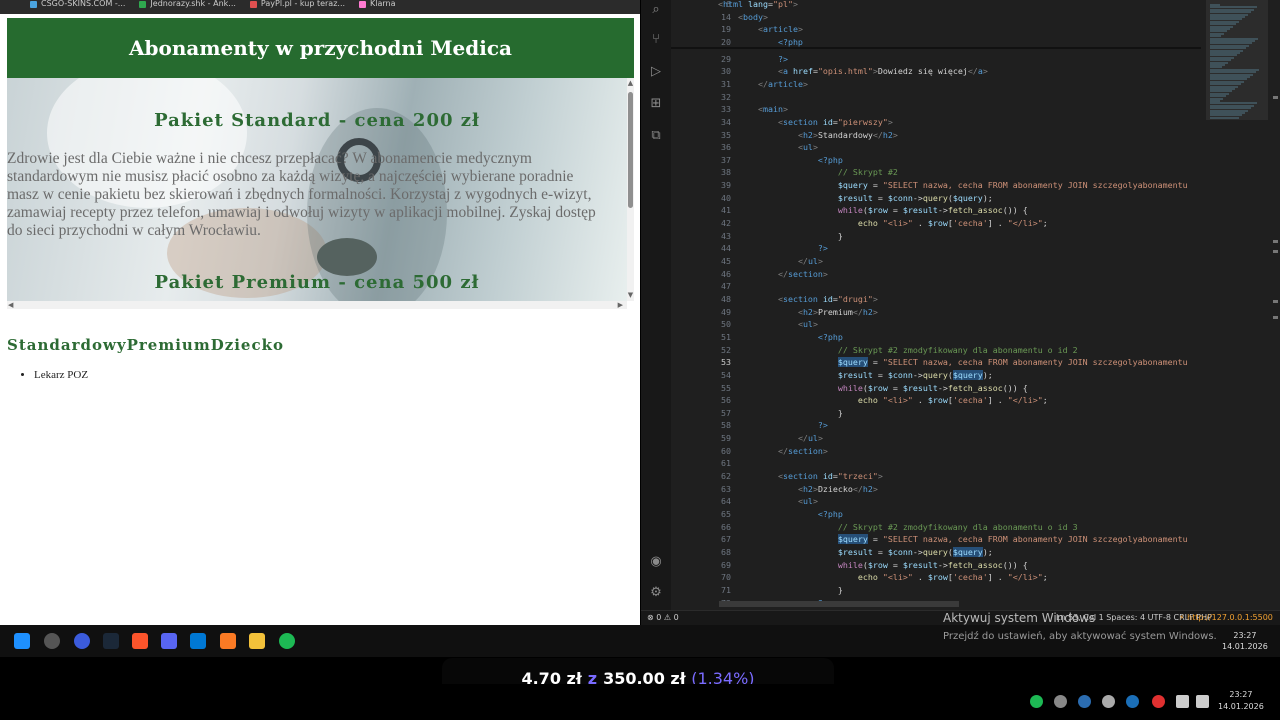 This screenshot has height=720, width=1280. Describe the element at coordinates (1275, 251) in the screenshot. I see `scrollbar-marker` at that location.